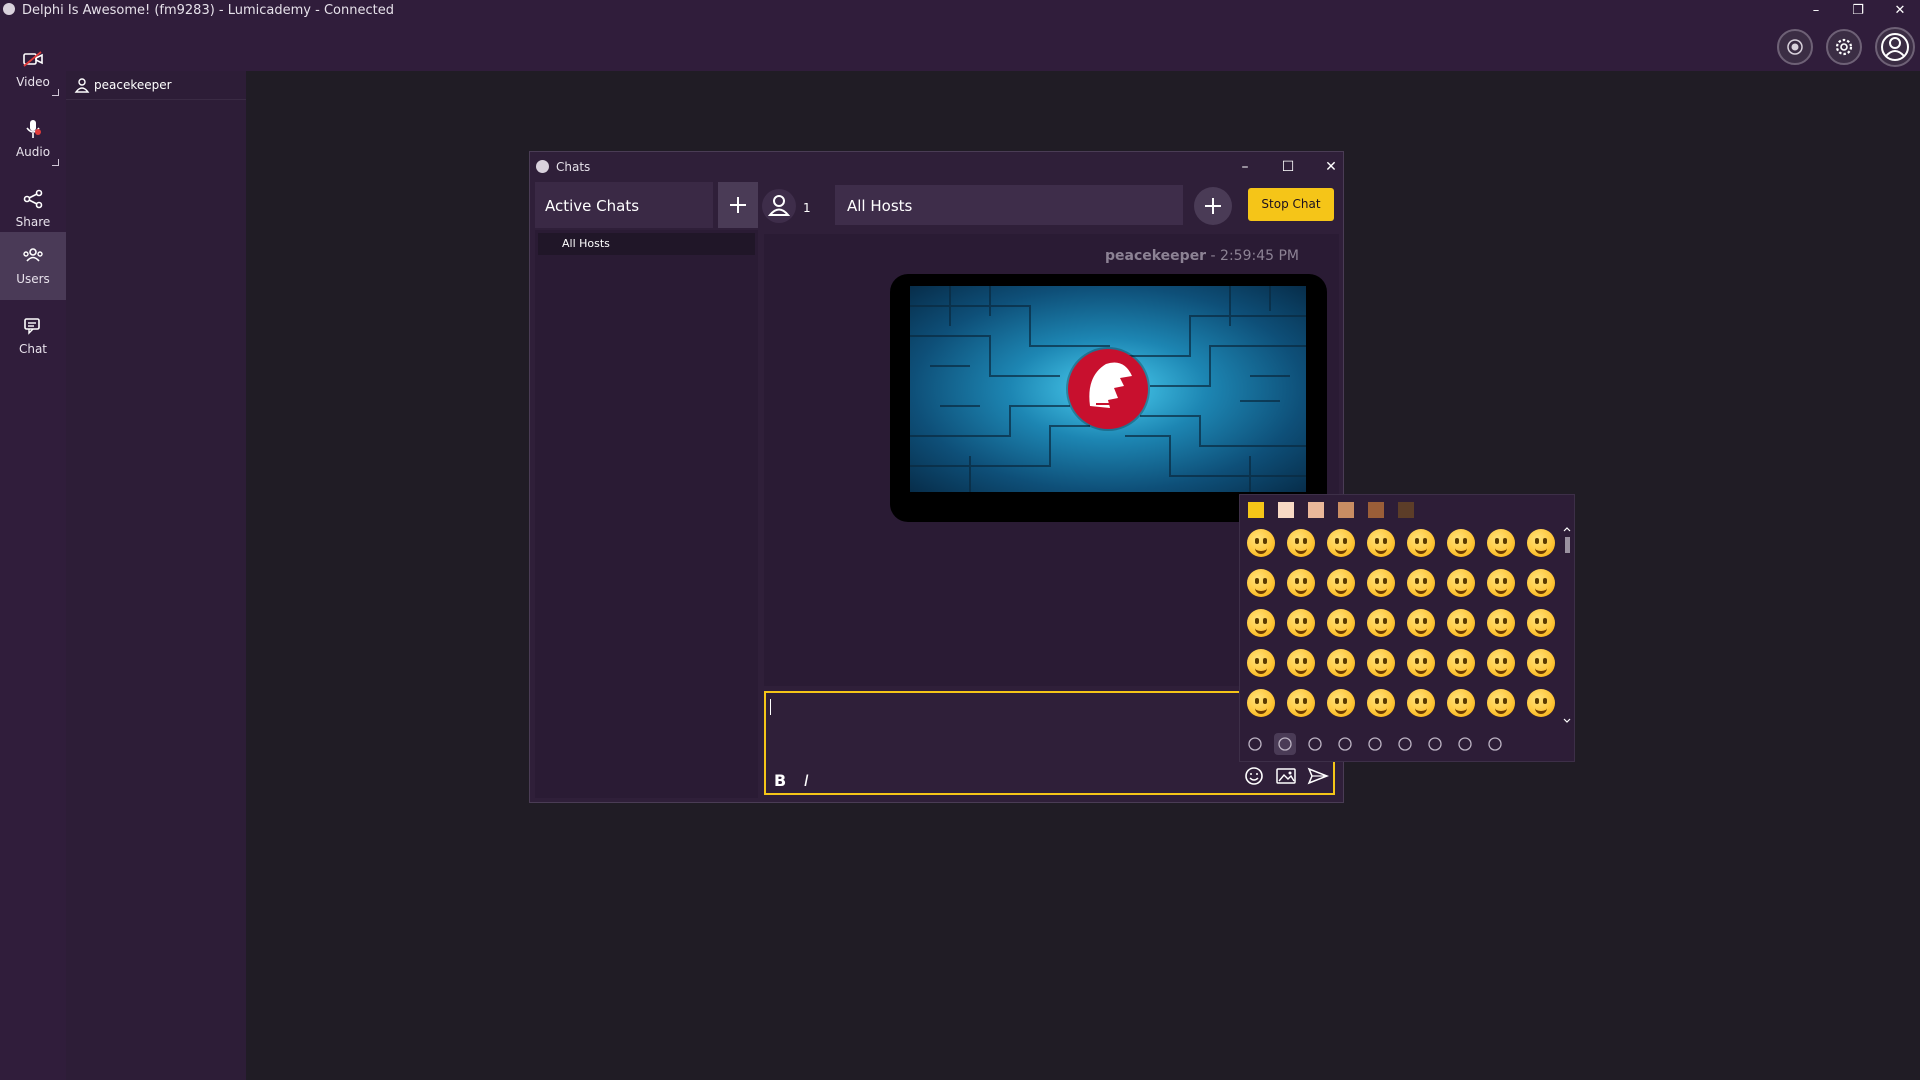 Image resolution: width=1920 pixels, height=1080 pixels. I want to click on message-image, so click(1108, 389).